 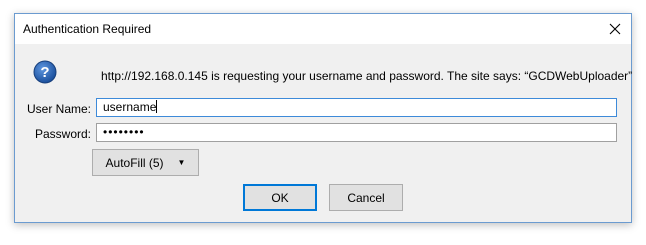 I want to click on cancel-label: Cancel, so click(x=366, y=197).